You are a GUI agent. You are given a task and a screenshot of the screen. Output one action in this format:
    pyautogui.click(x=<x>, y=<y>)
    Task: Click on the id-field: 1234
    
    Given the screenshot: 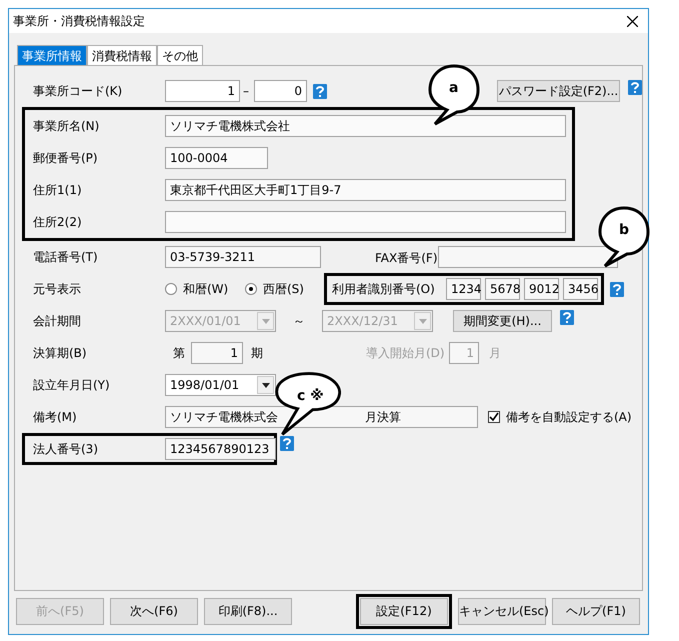 What is the action you would take?
    pyautogui.click(x=463, y=289)
    